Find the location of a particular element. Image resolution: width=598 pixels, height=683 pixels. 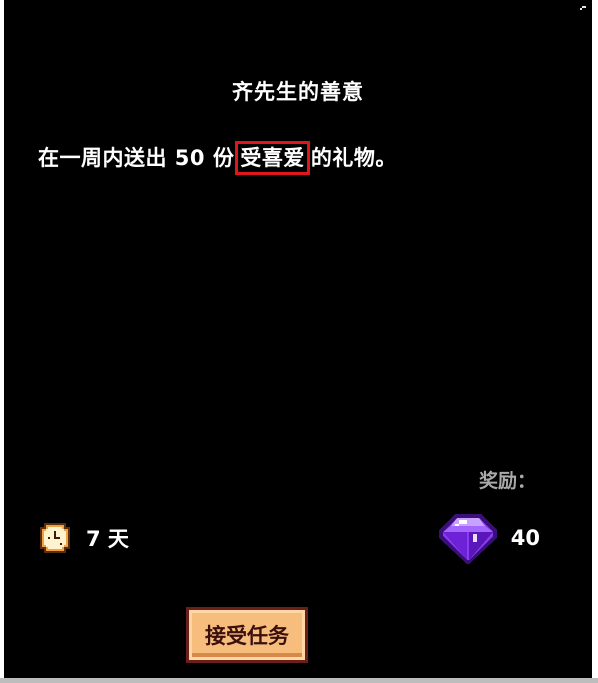

reward: 40 is located at coordinates (488, 538).